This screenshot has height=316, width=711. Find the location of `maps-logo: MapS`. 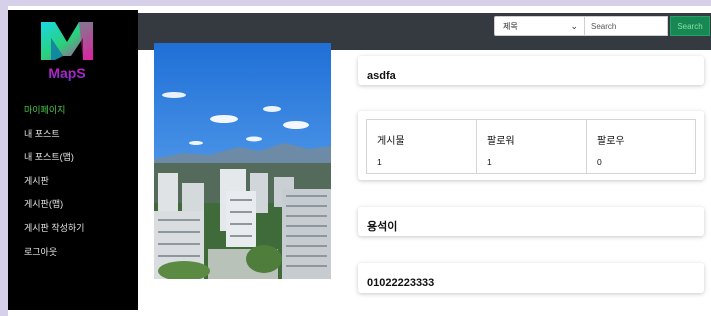

maps-logo: MapS is located at coordinates (67, 51).